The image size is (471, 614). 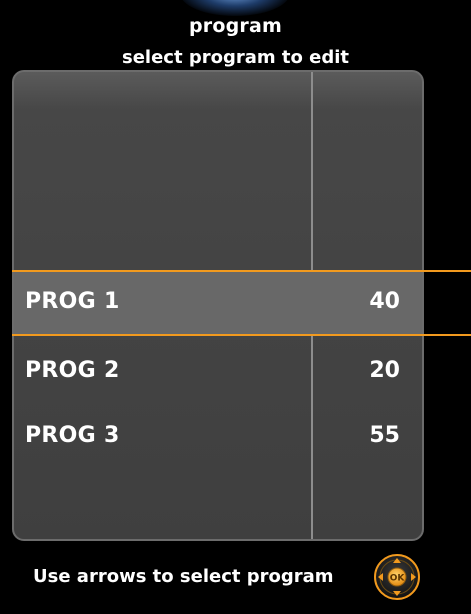 What do you see at coordinates (235, 8) in the screenshot?
I see `header-glow` at bounding box center [235, 8].